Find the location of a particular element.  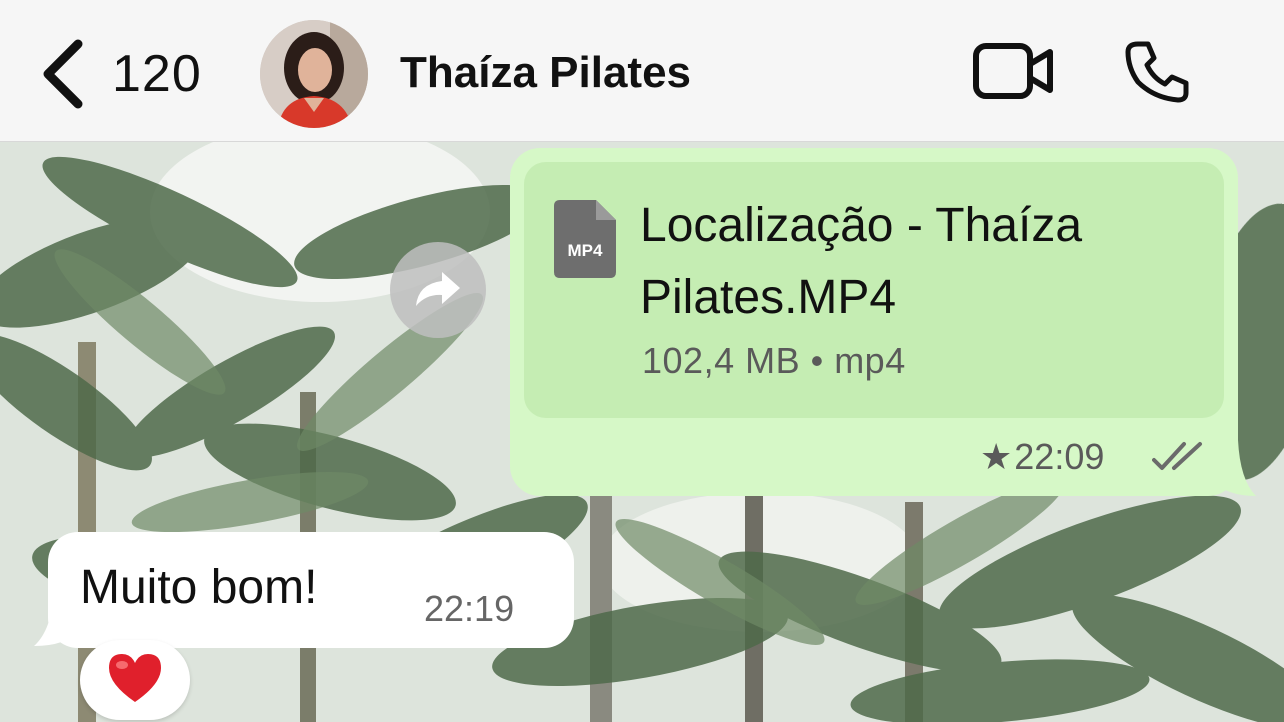

svg-text: MP4 is located at coordinates (586, 250).